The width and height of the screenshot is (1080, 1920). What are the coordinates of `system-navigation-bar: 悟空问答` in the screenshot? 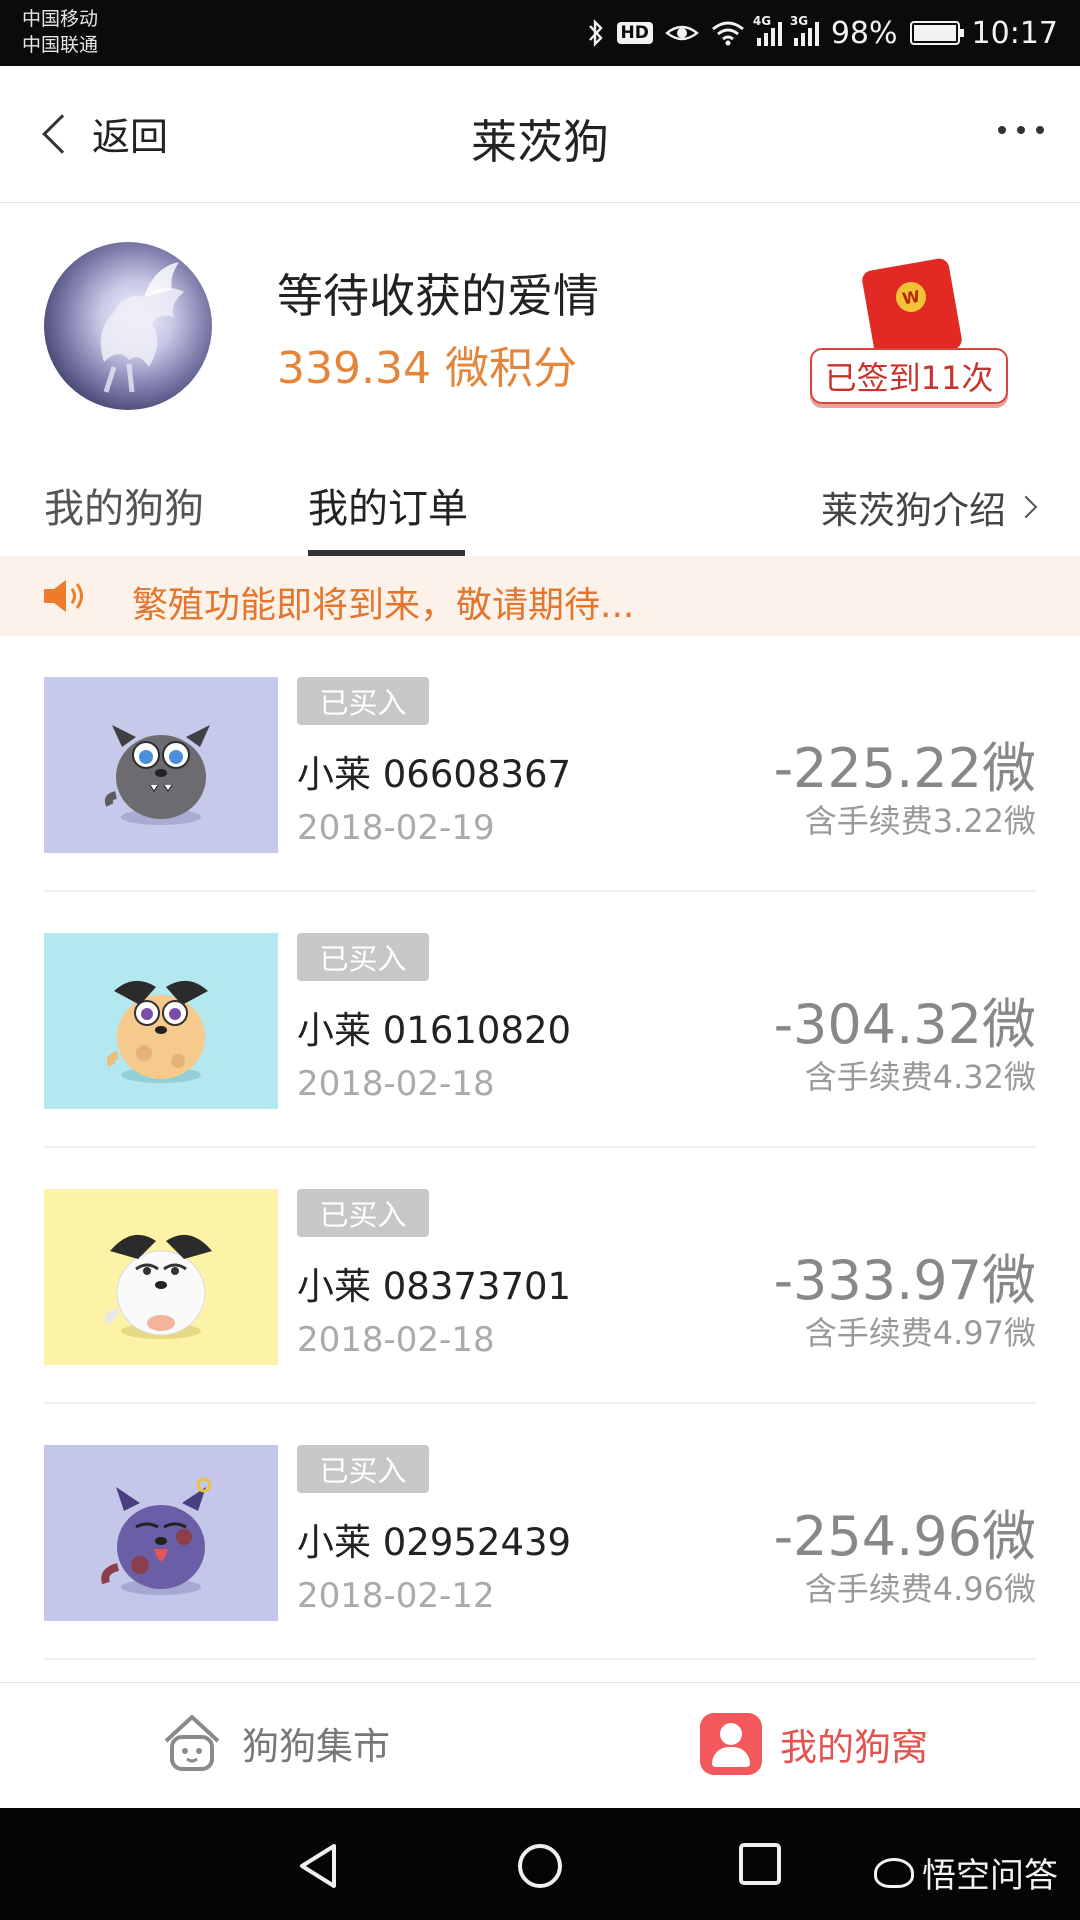 It's located at (540, 1864).